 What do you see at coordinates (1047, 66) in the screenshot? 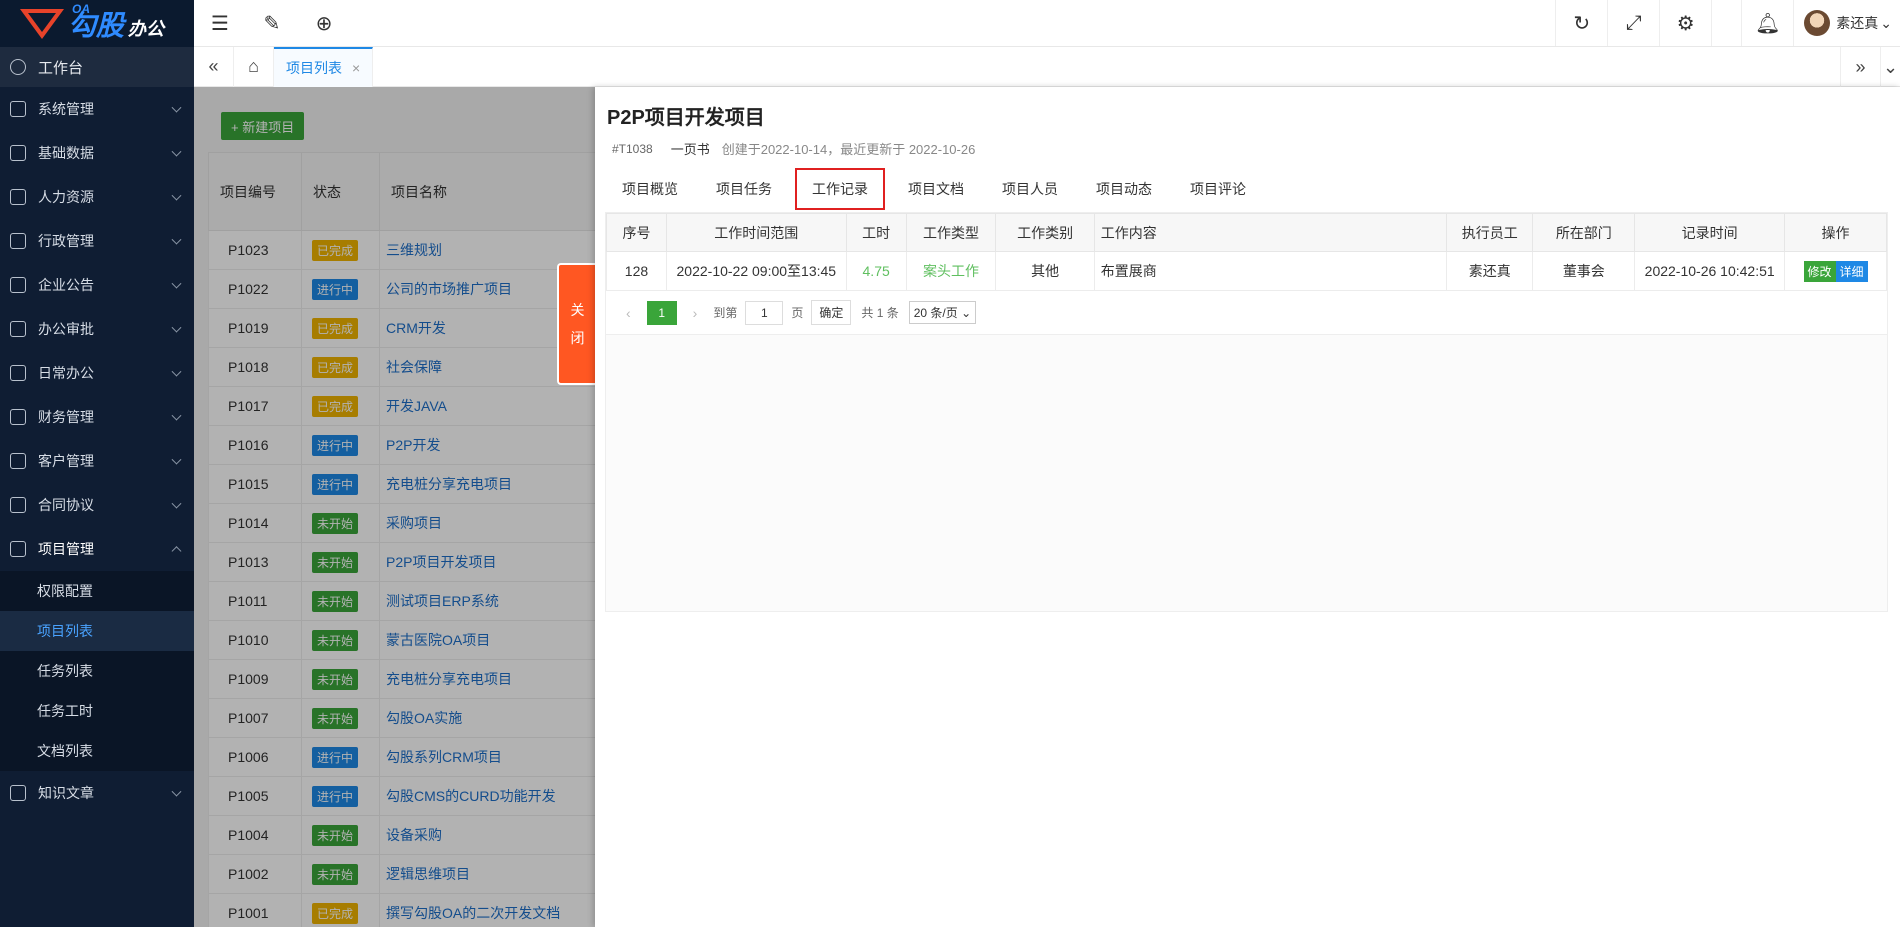
I see `tabs-bar: « ⌂ 项目列表 × » ⌄` at bounding box center [1047, 66].